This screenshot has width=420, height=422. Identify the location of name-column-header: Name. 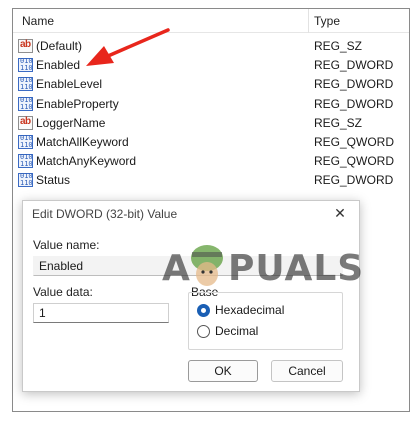
(38, 21).